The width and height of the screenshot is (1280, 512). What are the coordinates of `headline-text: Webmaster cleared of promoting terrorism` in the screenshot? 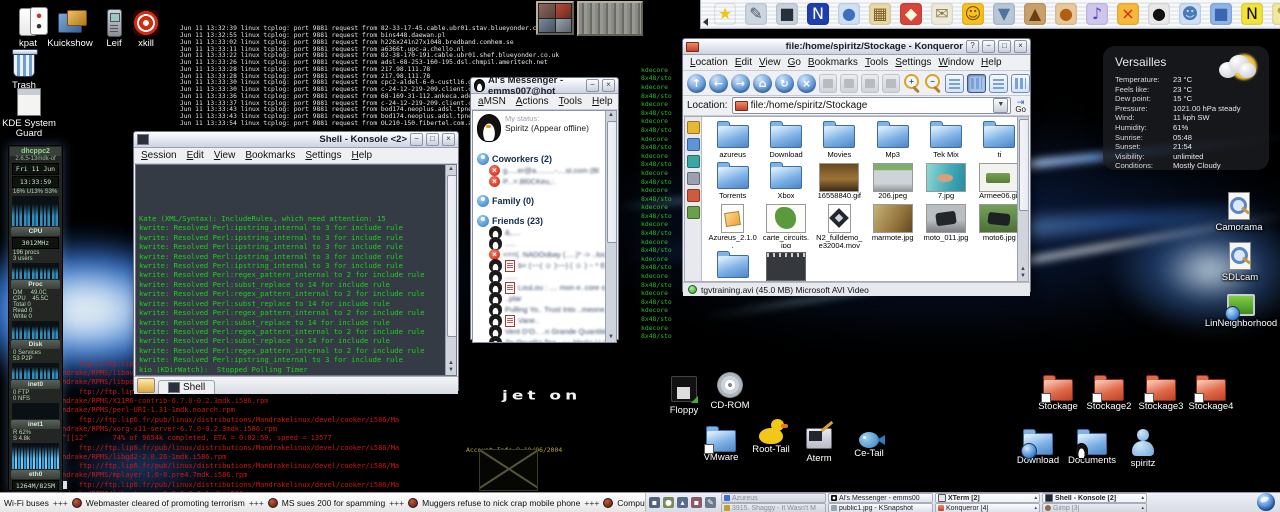 It's located at (165, 503).